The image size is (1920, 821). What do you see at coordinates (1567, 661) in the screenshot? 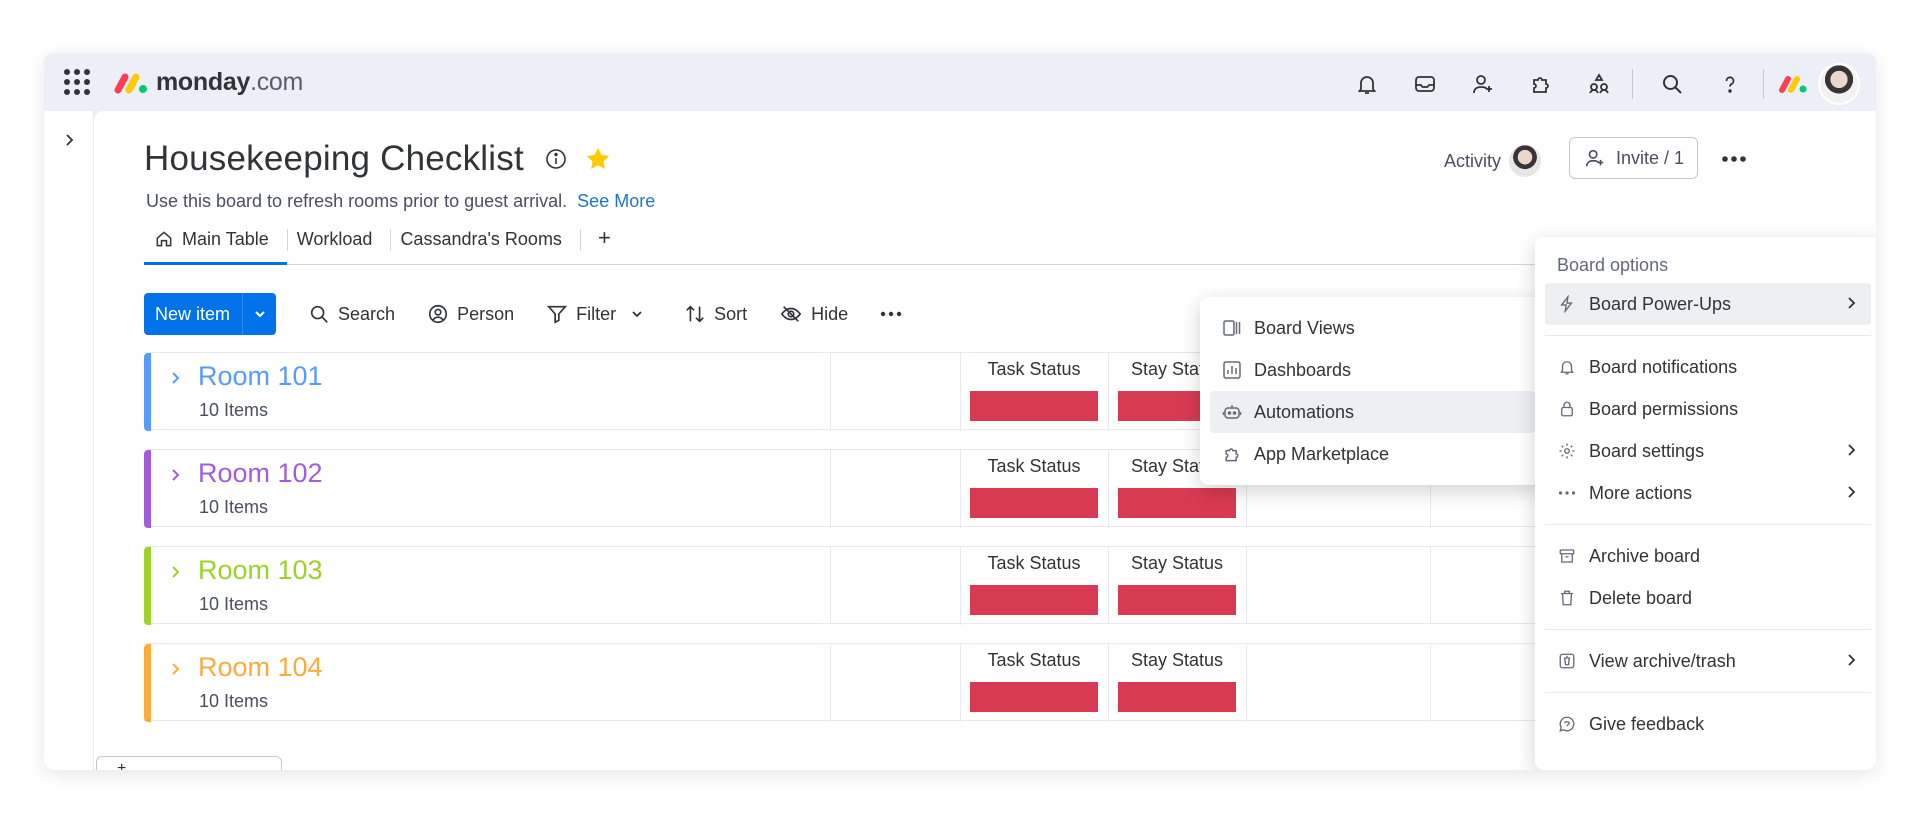
I see `archive-trash-icon` at bounding box center [1567, 661].